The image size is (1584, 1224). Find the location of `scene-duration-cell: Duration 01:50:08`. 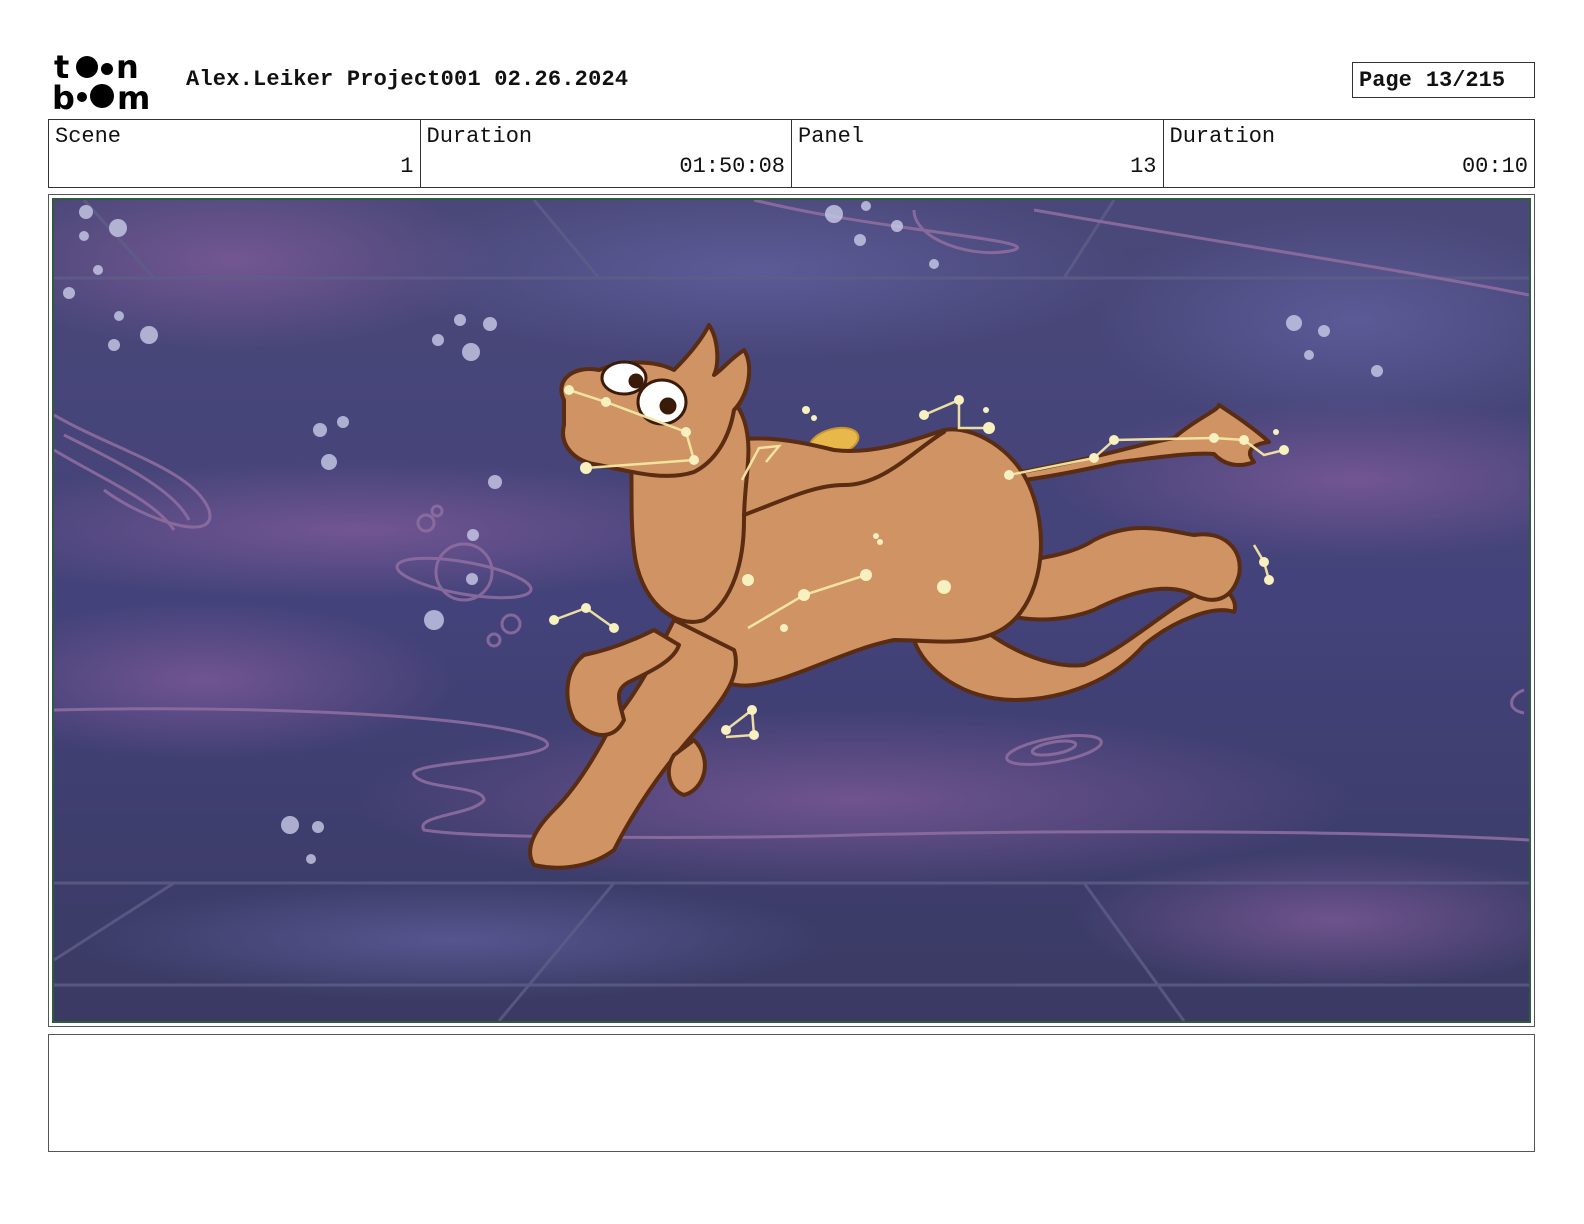

scene-duration-cell: Duration 01:50:08 is located at coordinates (606, 153).